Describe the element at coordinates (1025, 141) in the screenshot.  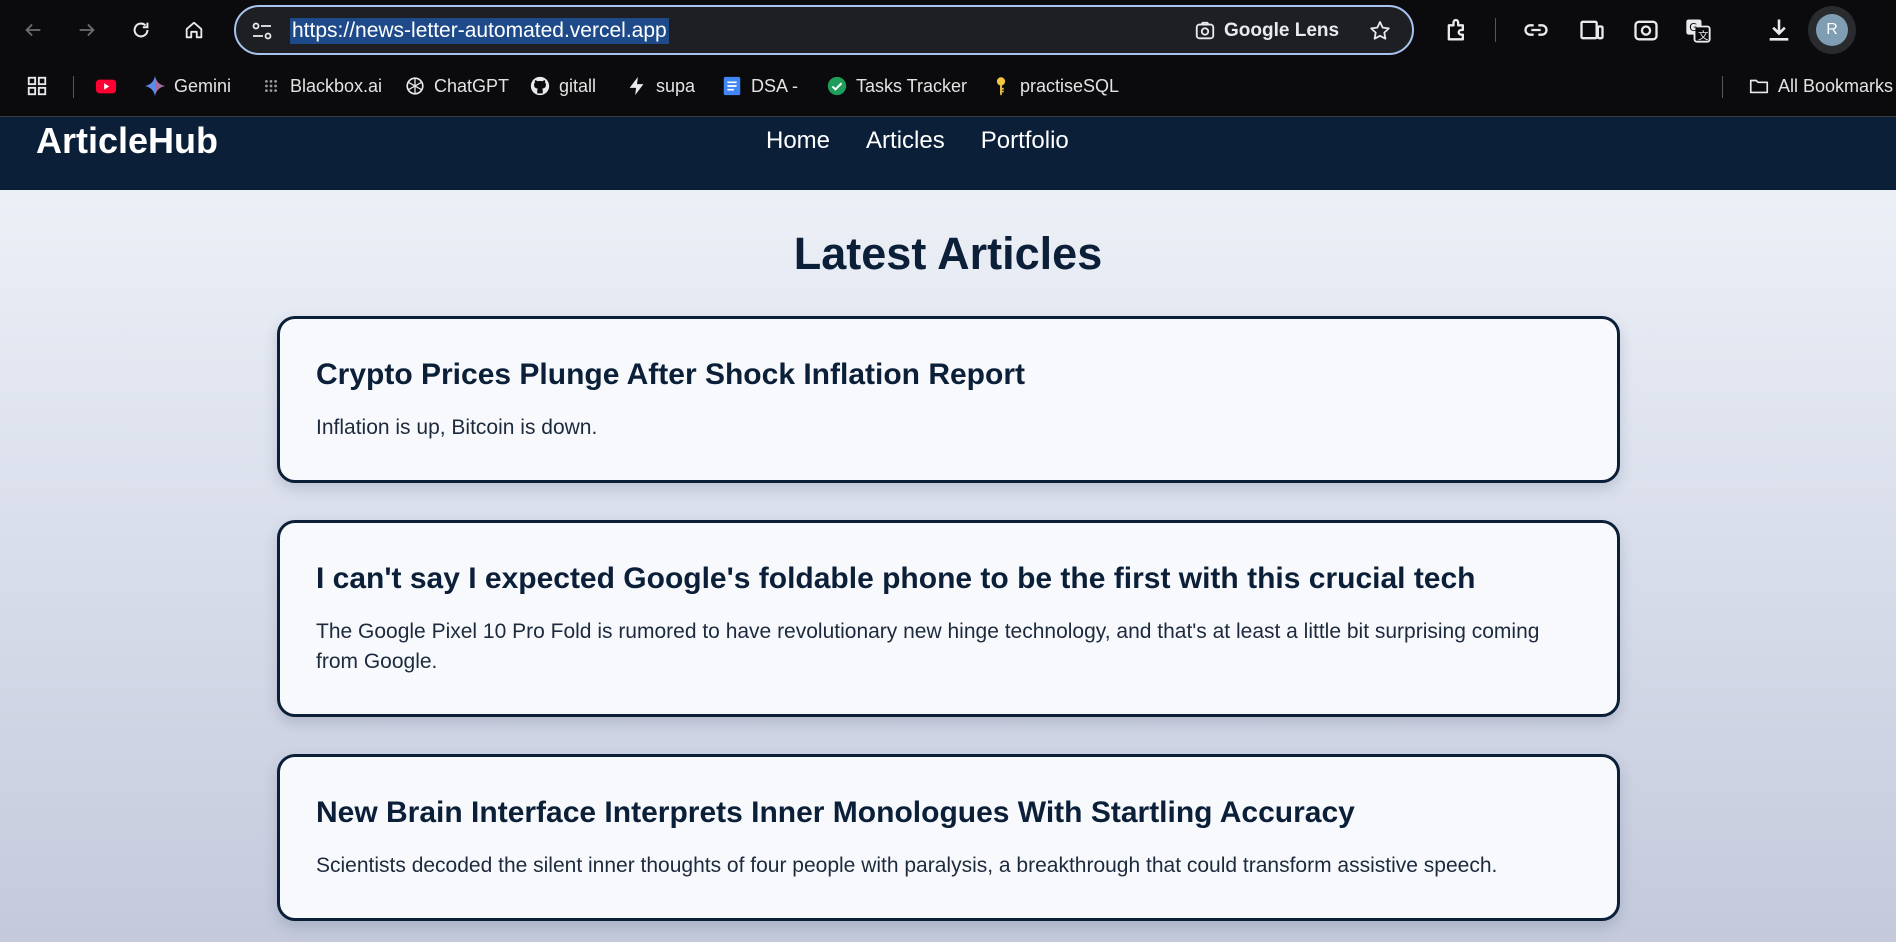
I see `nav-link-portfolio: Portfolio` at that location.